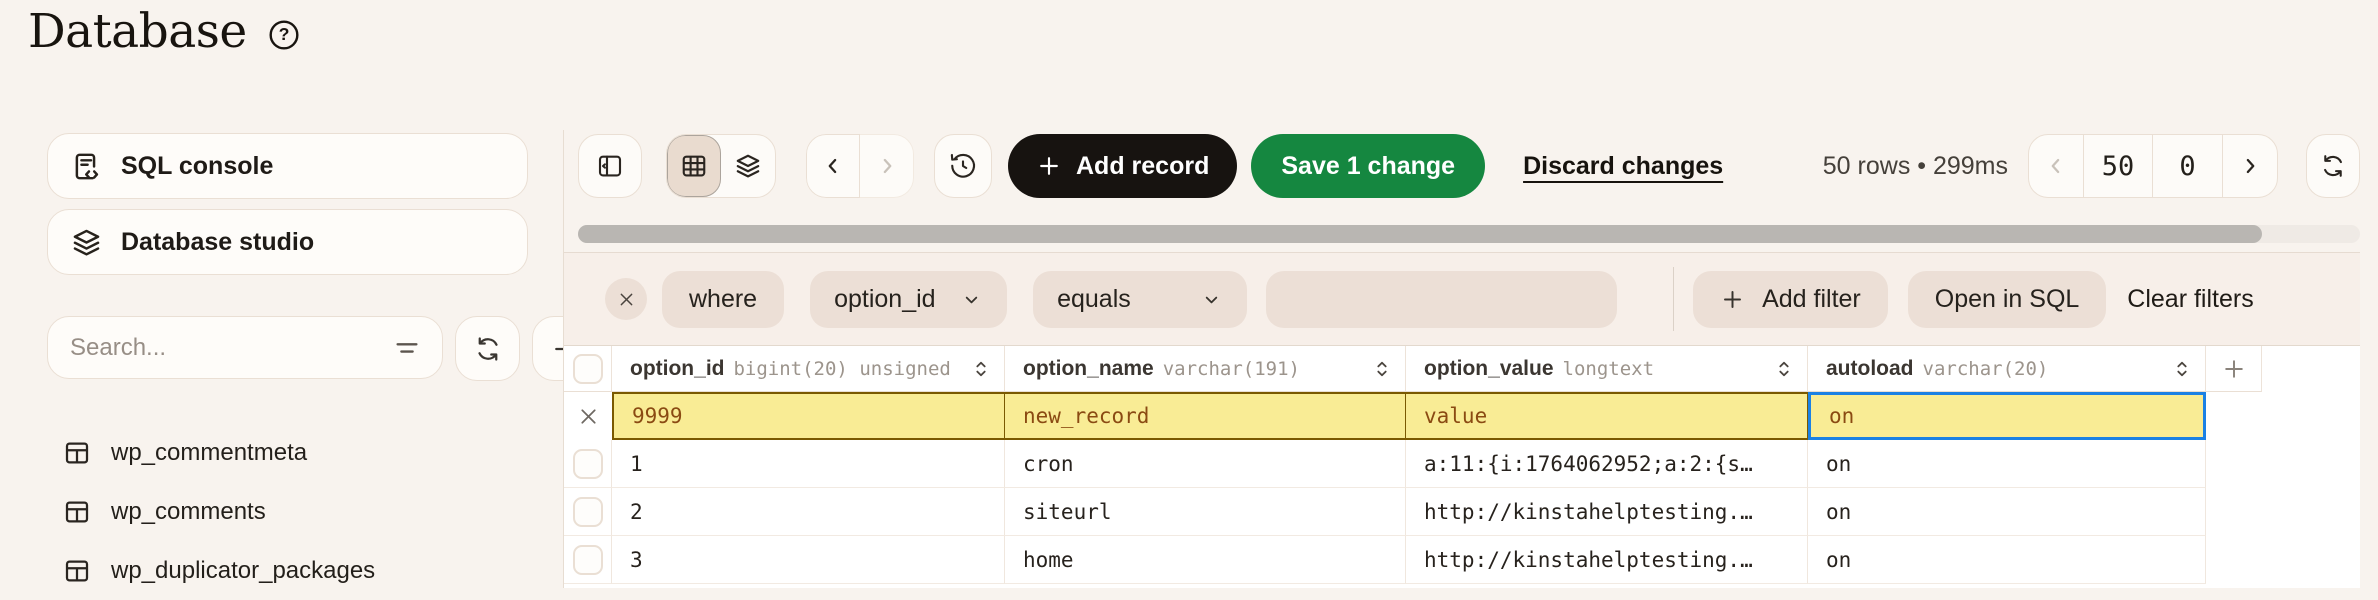  I want to click on help-icon: ?, so click(284, 35).